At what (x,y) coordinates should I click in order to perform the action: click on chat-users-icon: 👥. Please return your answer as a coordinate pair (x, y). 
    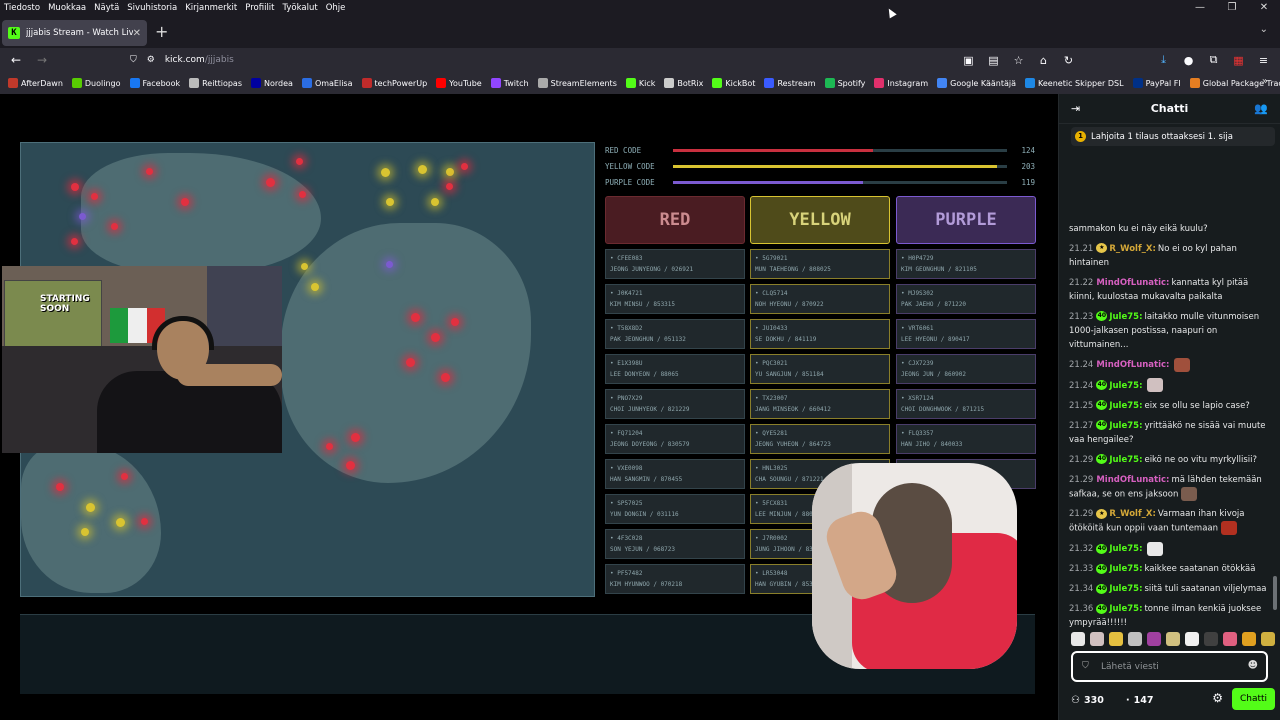
    Looking at the image, I should click on (1261, 108).